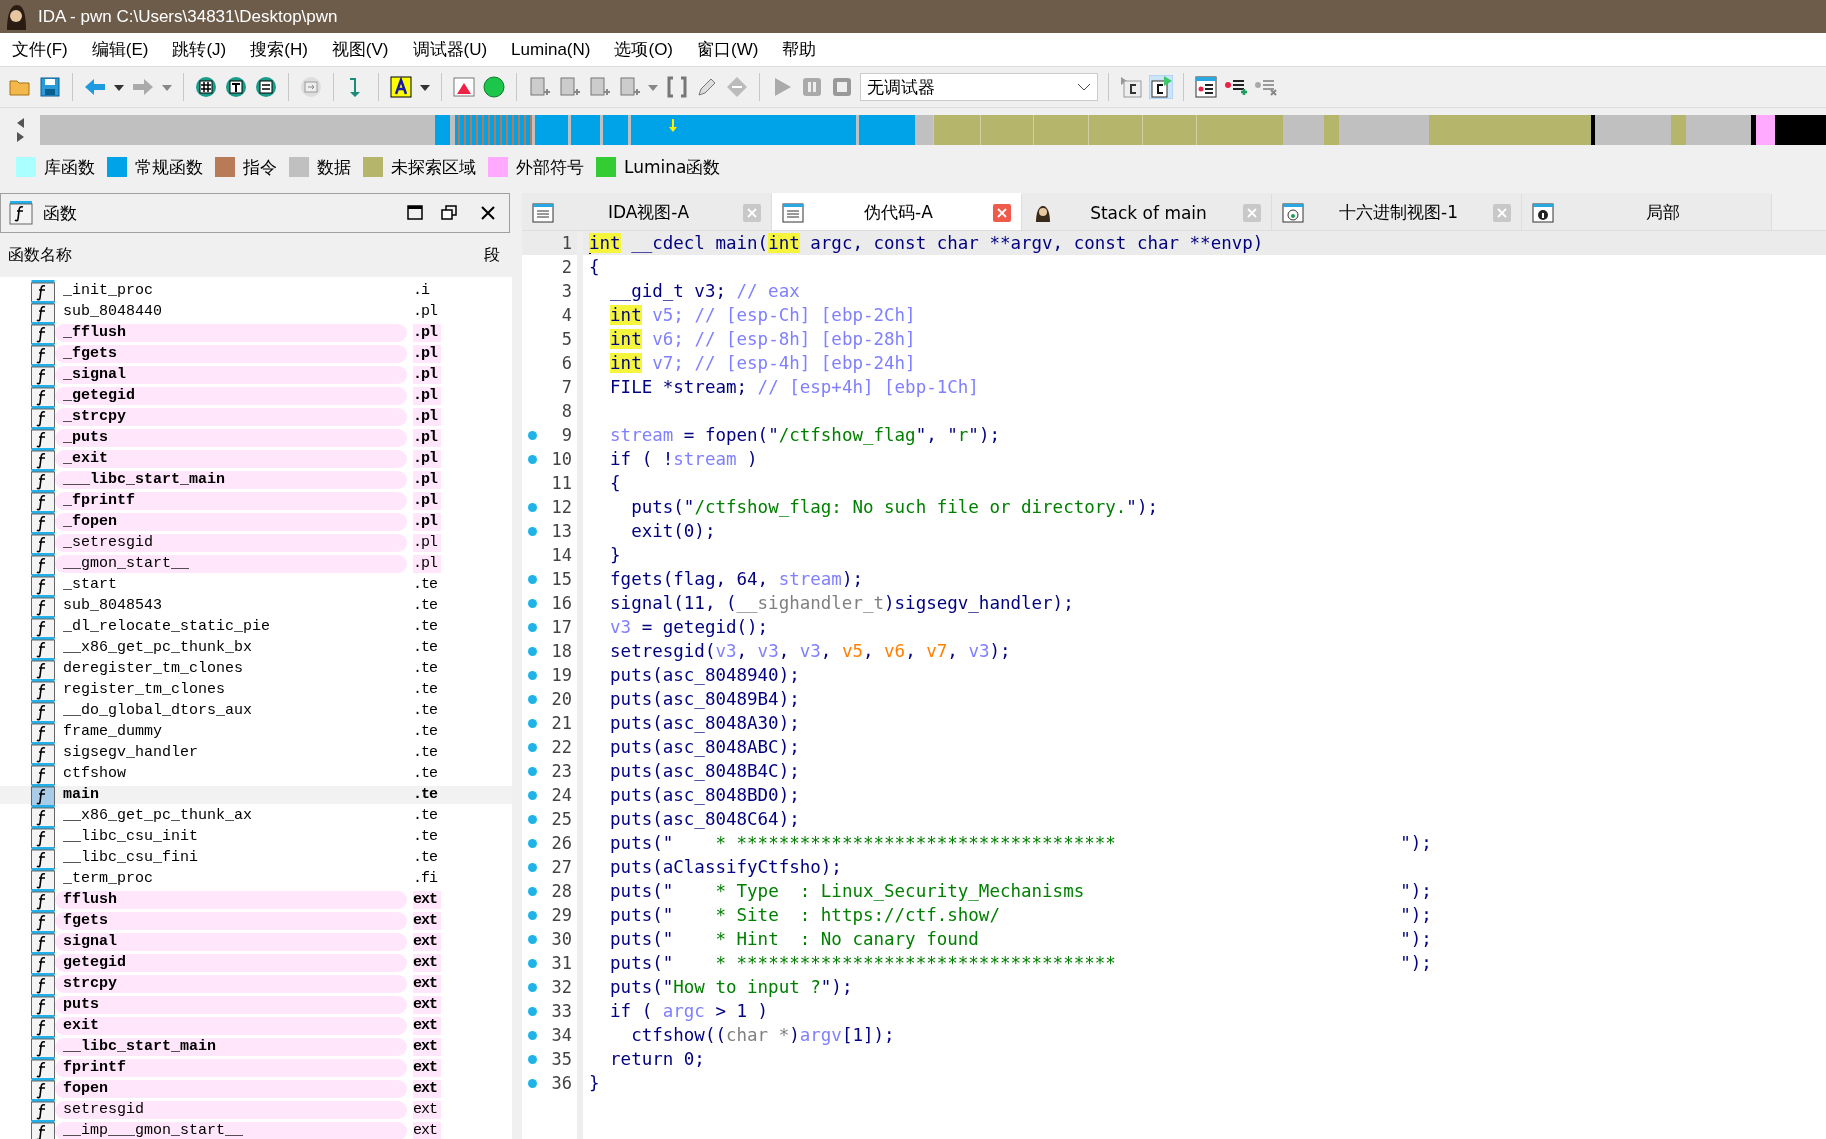 The width and height of the screenshot is (1826, 1139). What do you see at coordinates (1161, 87) in the screenshot?
I see `c-run-icon` at bounding box center [1161, 87].